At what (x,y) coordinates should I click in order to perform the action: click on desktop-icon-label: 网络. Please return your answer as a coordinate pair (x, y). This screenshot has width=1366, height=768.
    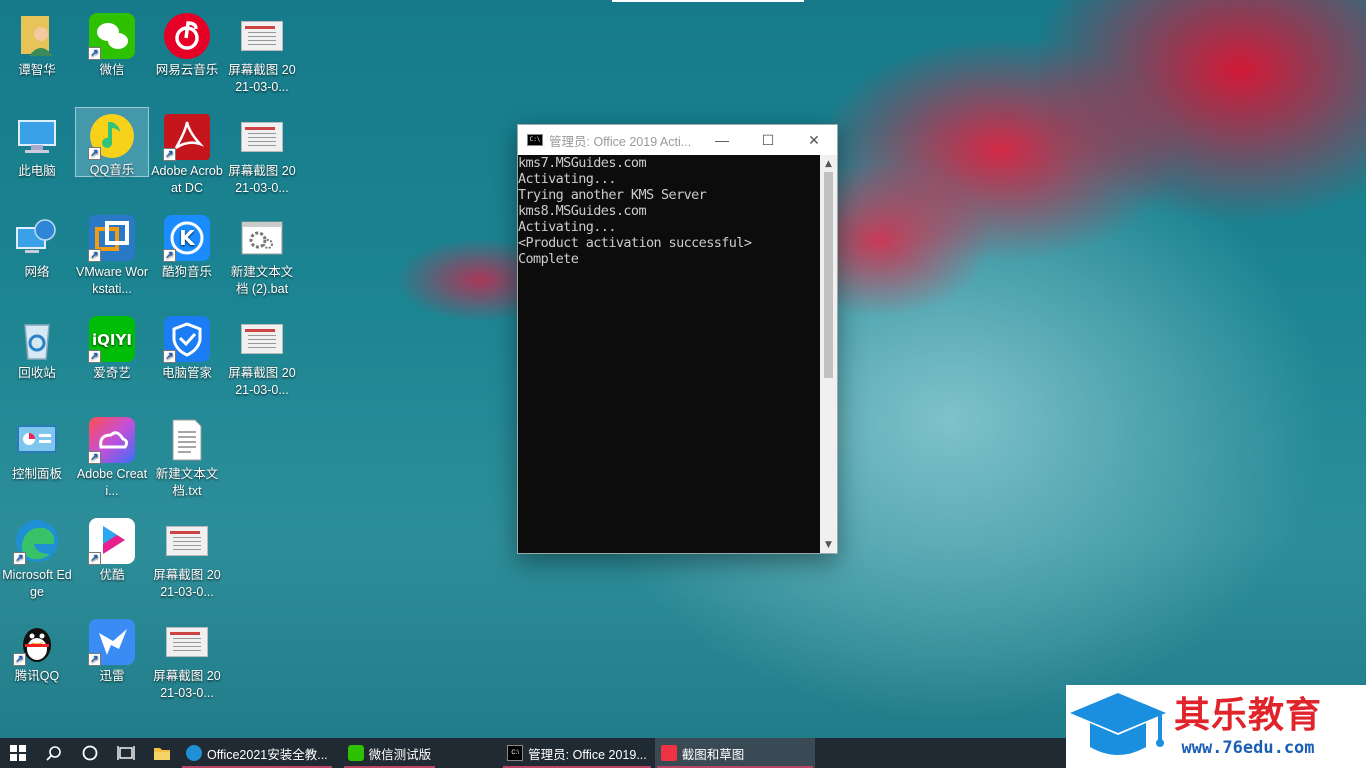
    Looking at the image, I should click on (37, 272).